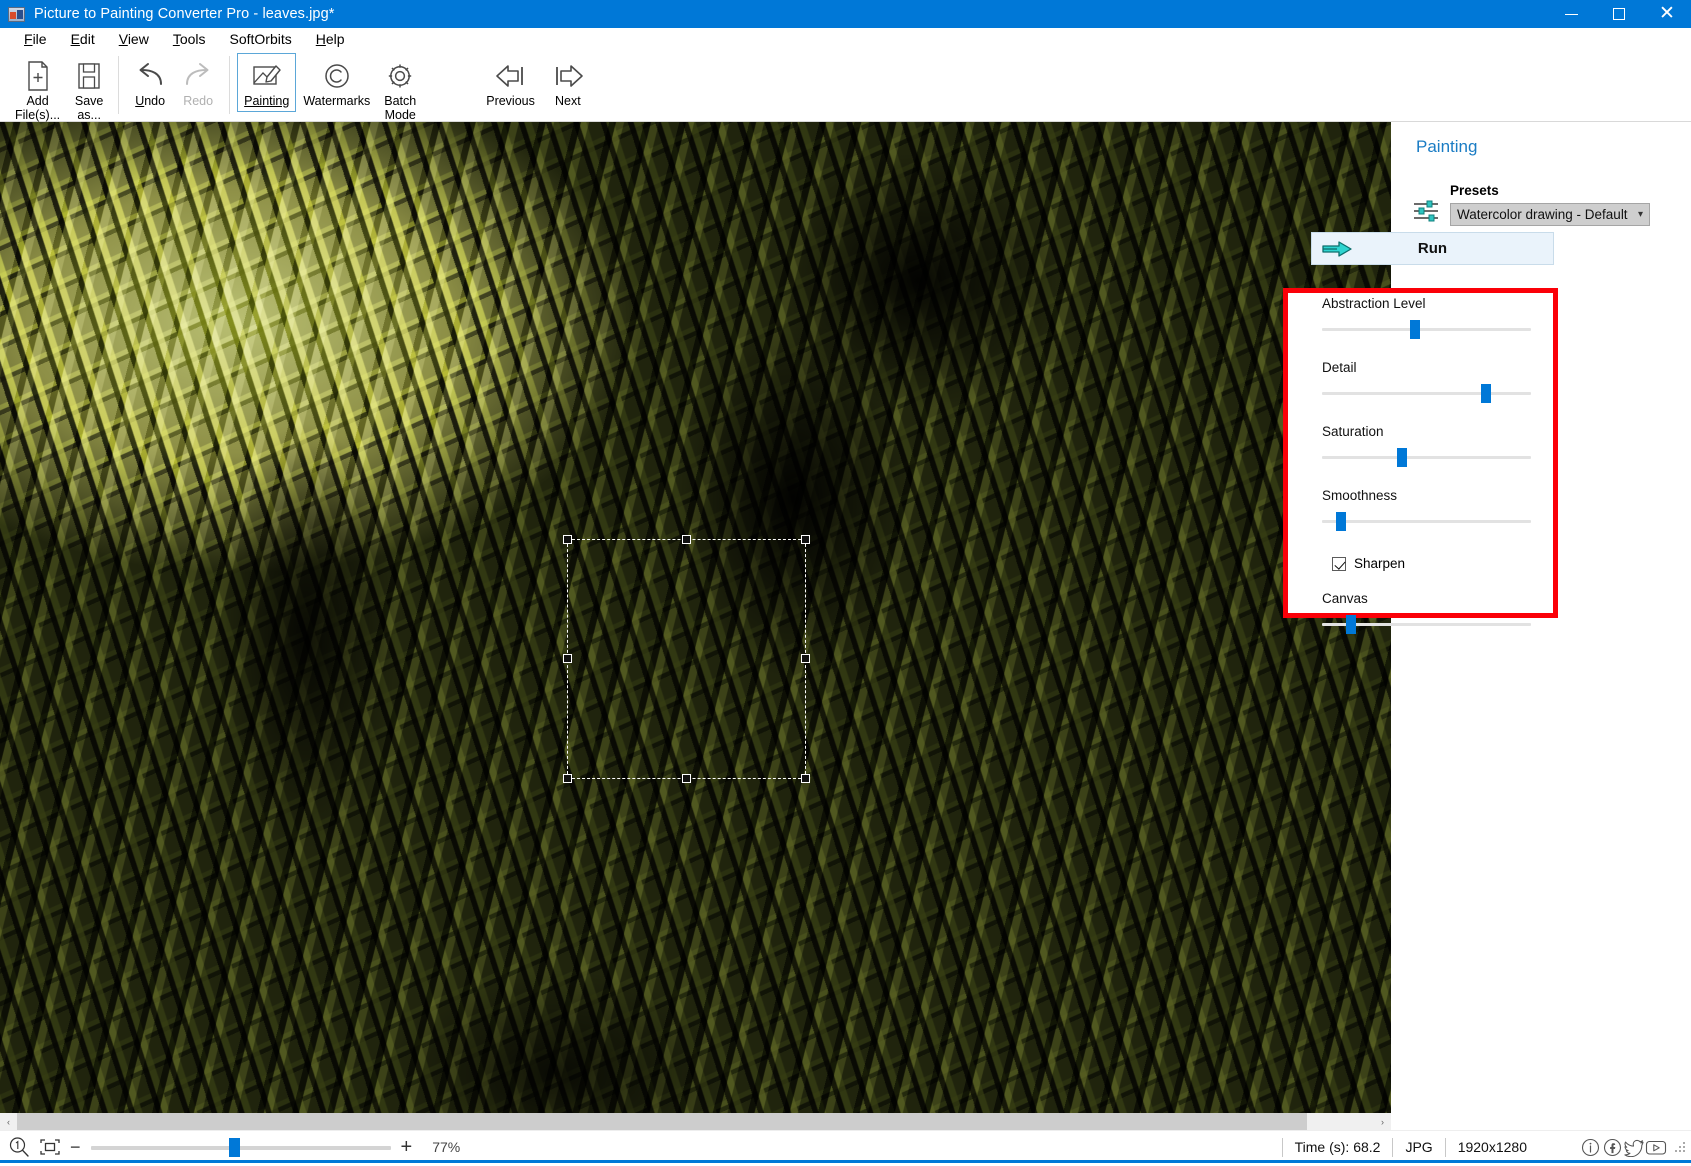  I want to click on marquee-handle-middle-left, so click(567, 658).